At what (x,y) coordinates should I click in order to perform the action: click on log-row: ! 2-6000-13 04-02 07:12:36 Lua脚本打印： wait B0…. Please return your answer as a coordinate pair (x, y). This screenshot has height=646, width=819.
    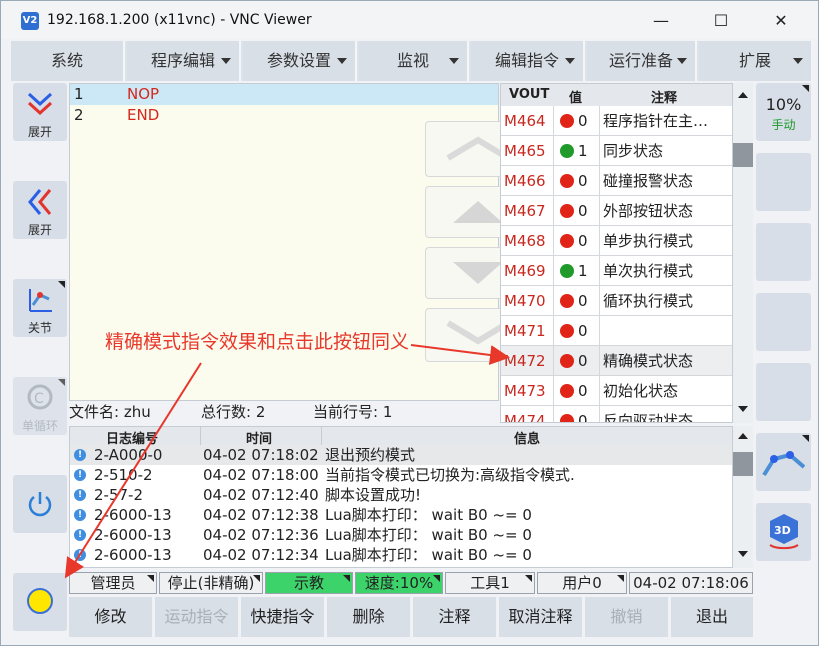
    Looking at the image, I should click on (401, 535).